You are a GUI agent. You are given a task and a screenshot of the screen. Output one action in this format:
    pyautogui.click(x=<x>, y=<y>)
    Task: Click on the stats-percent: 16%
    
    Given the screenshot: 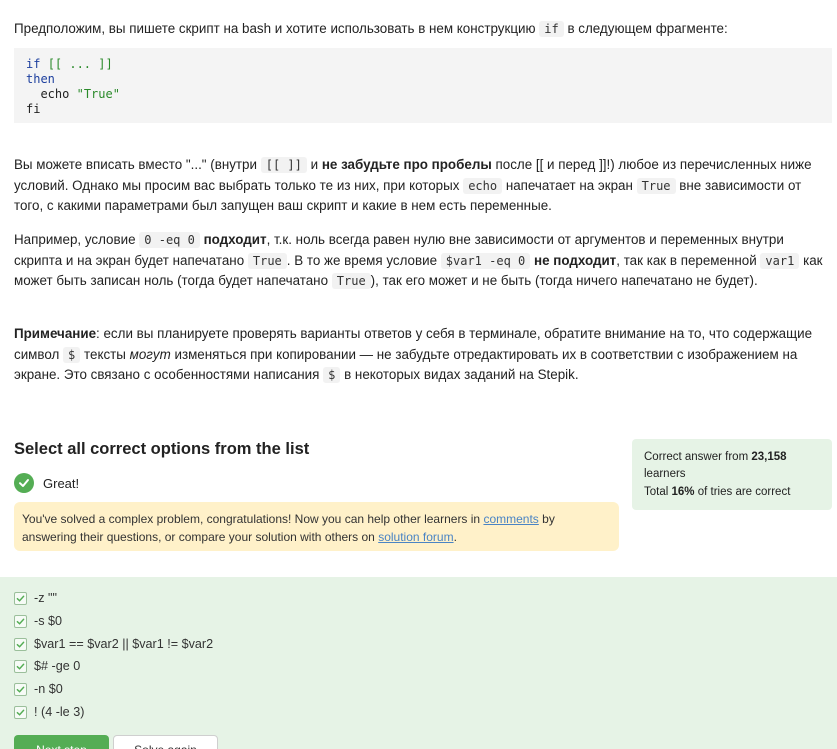 What is the action you would take?
    pyautogui.click(x=683, y=492)
    